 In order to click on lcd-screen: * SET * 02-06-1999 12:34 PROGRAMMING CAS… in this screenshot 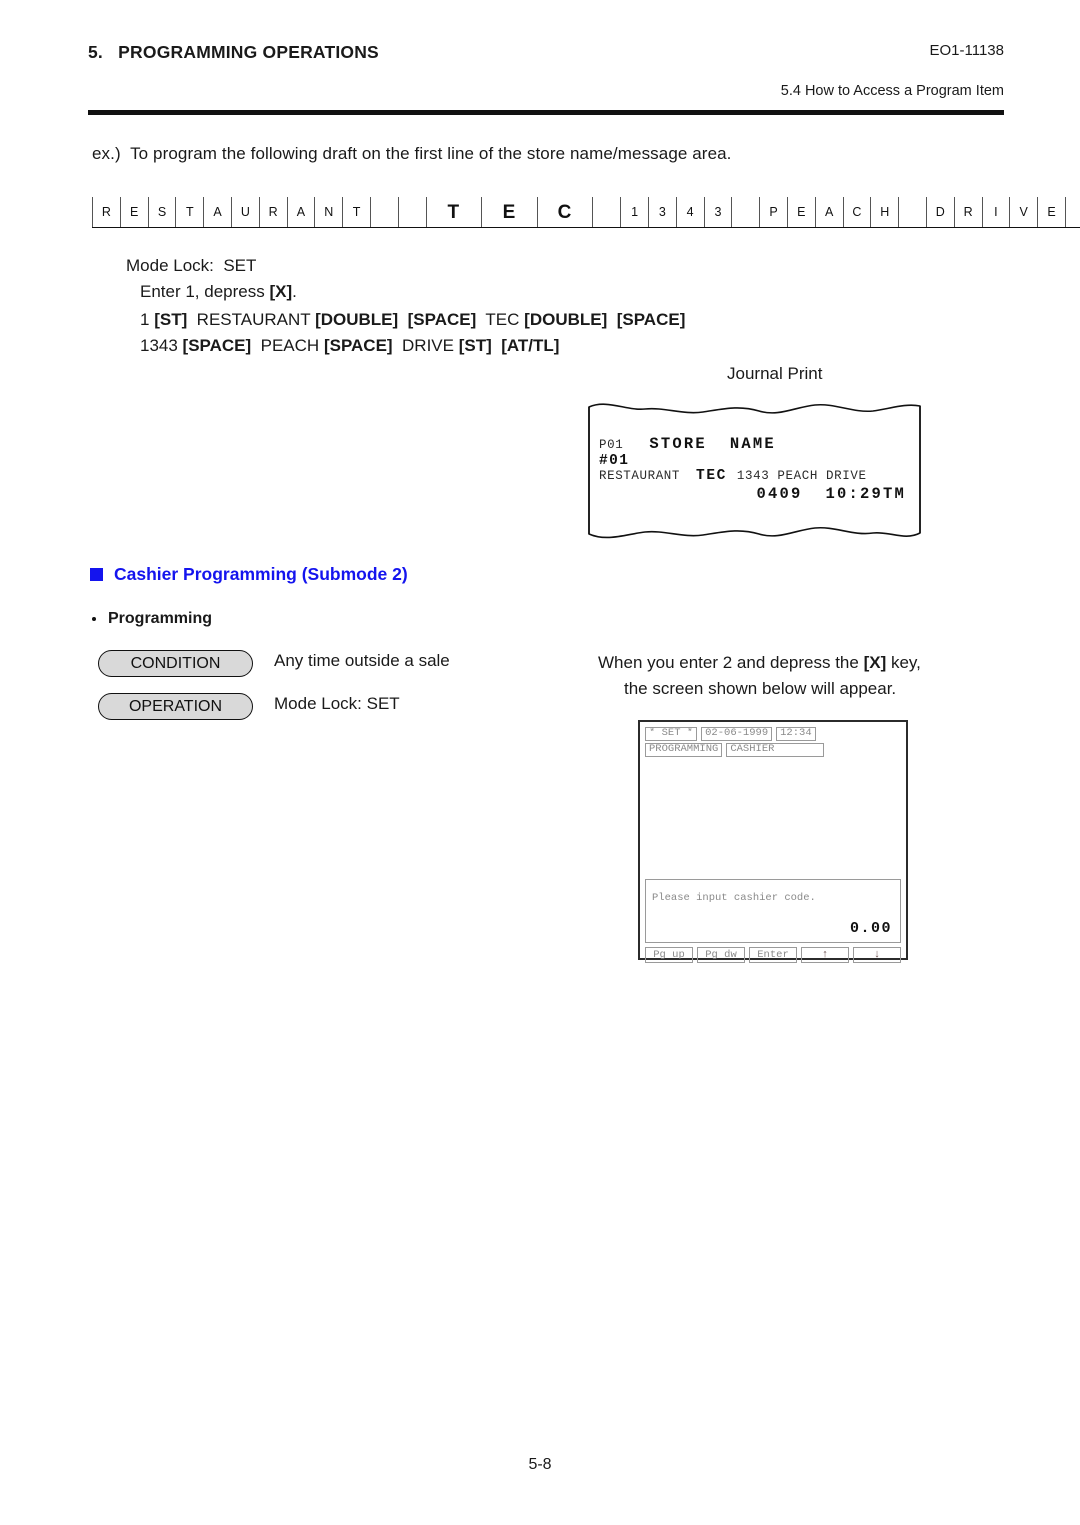, I will do `click(773, 841)`.